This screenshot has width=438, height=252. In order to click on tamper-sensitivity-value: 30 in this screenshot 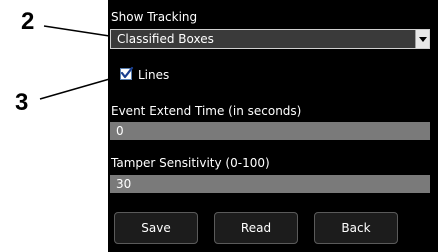, I will do `click(124, 184)`.